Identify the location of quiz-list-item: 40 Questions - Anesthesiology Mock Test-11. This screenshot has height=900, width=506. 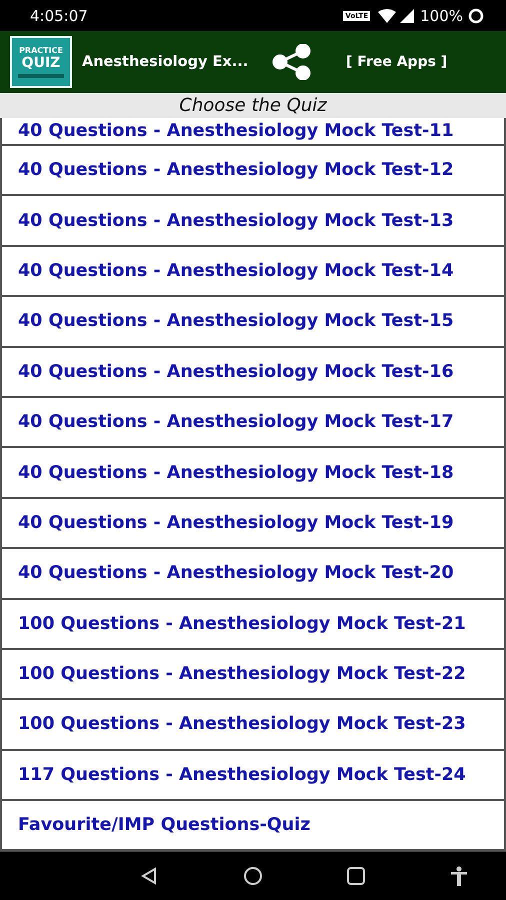
(253, 132).